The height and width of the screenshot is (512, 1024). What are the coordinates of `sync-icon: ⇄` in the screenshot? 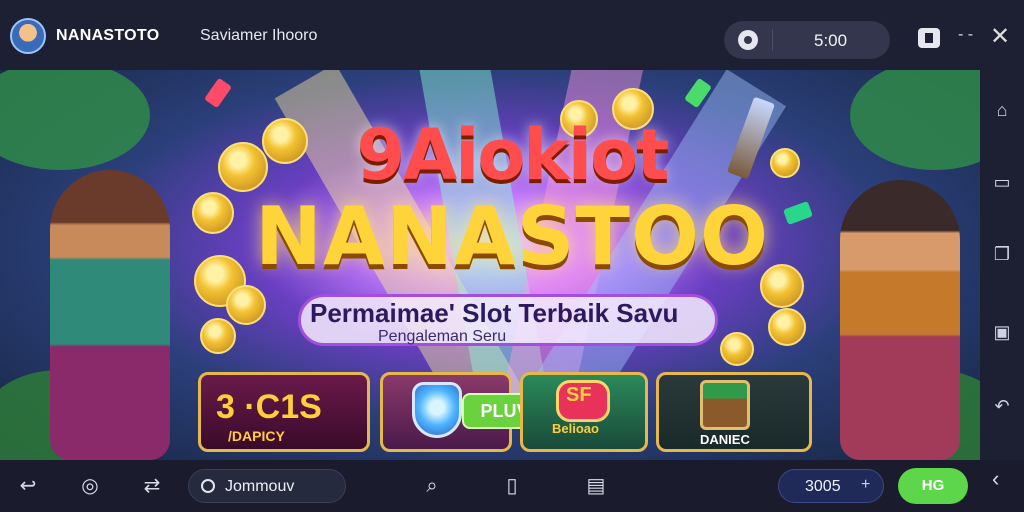 It's located at (152, 486).